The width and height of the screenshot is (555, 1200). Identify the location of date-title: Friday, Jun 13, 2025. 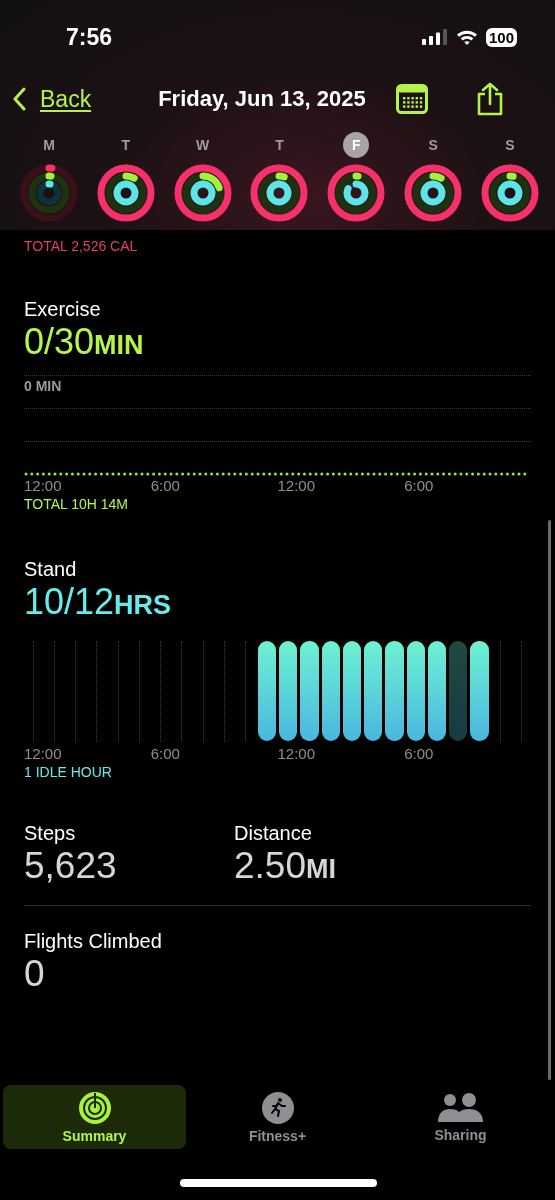
(262, 99).